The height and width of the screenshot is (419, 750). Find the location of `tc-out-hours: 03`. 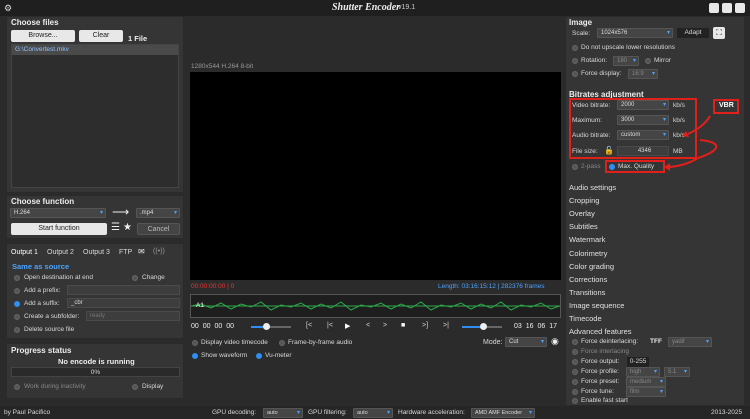

tc-out-hours: 03 is located at coordinates (518, 326).